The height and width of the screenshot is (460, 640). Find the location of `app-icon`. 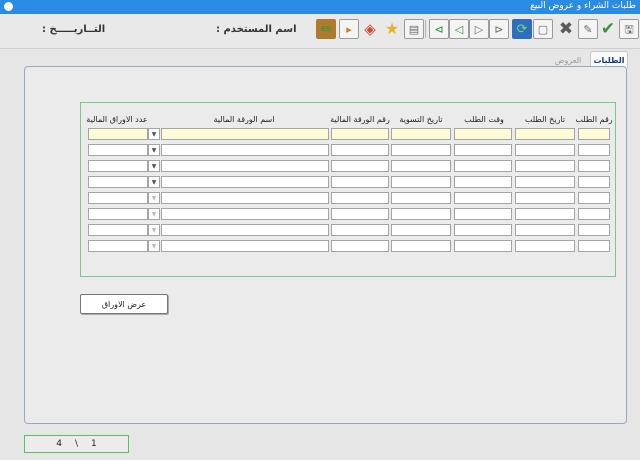

app-icon is located at coordinates (8, 6).